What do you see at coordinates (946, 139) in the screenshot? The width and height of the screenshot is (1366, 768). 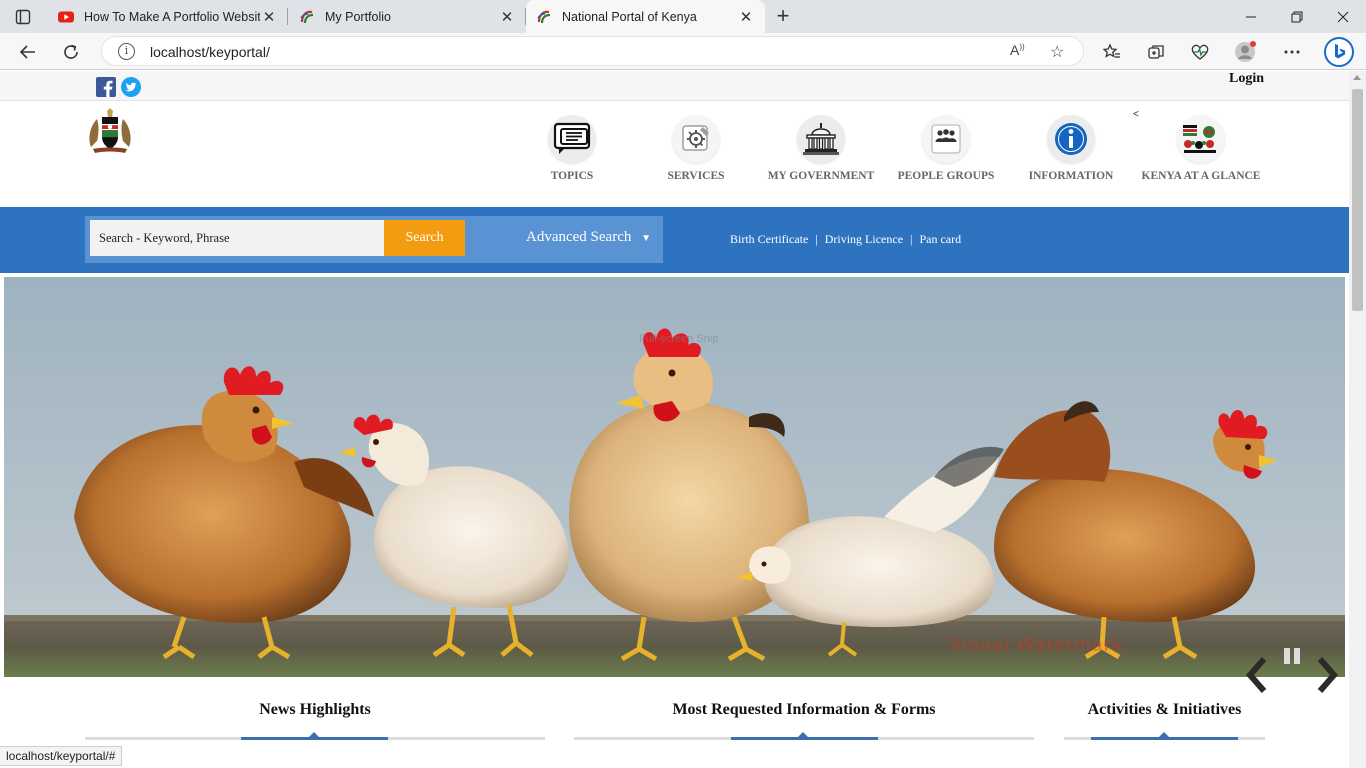 I see `people-groups-icon` at bounding box center [946, 139].